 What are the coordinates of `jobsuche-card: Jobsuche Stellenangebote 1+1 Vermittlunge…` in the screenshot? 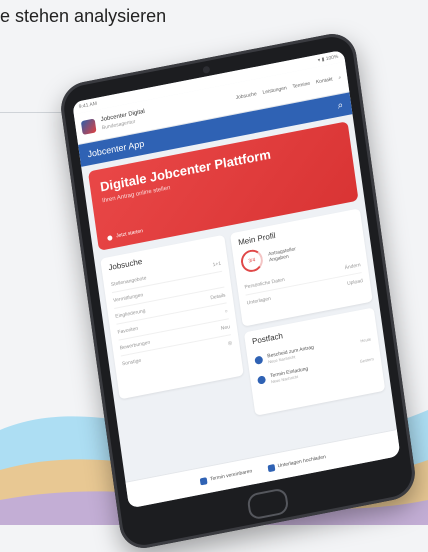 It's located at (172, 317).